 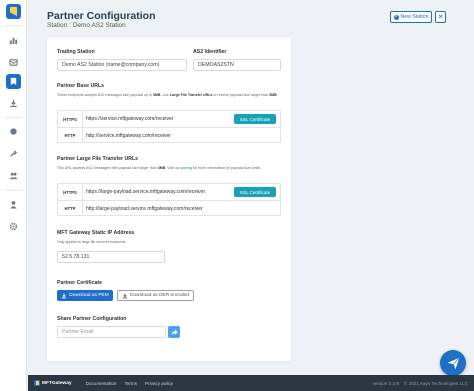 I want to click on partner-email-input: Partner Email, so click(x=111, y=332).